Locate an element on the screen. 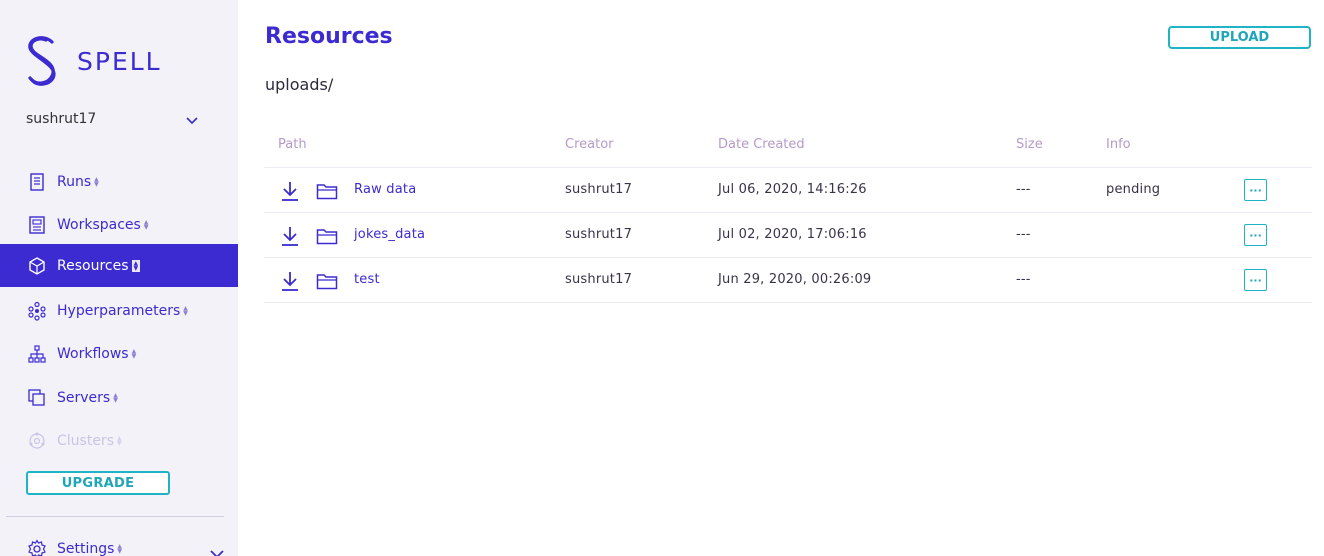 Image resolution: width=1324 pixels, height=556 pixels. header-date: Date Created is located at coordinates (761, 144).